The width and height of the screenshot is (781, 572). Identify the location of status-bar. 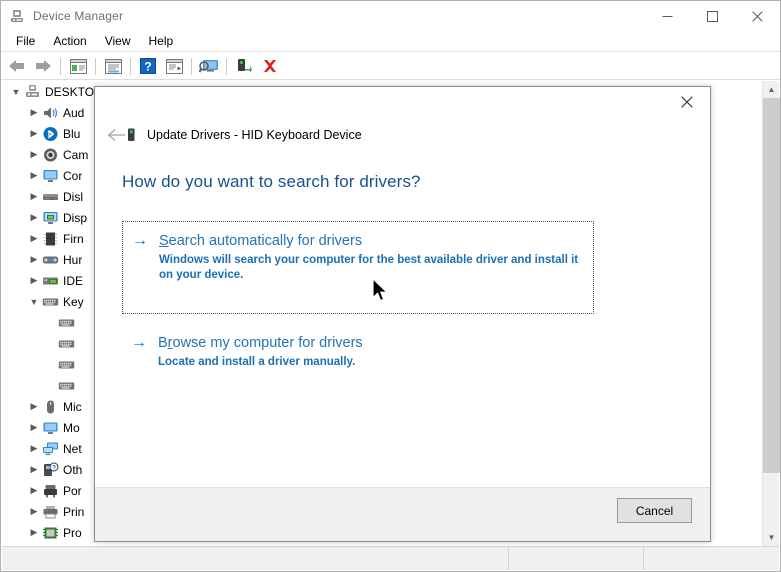
(390, 558).